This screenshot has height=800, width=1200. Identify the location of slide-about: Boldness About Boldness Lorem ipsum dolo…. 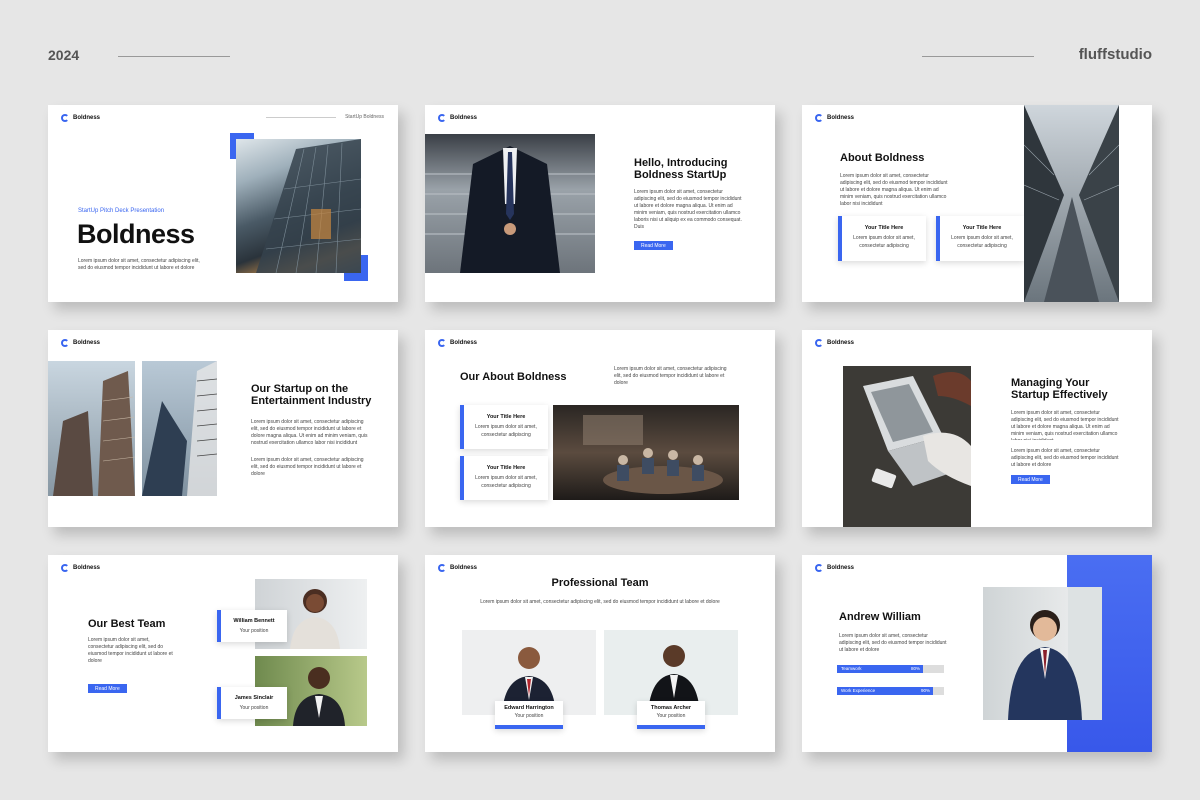
(977, 203).